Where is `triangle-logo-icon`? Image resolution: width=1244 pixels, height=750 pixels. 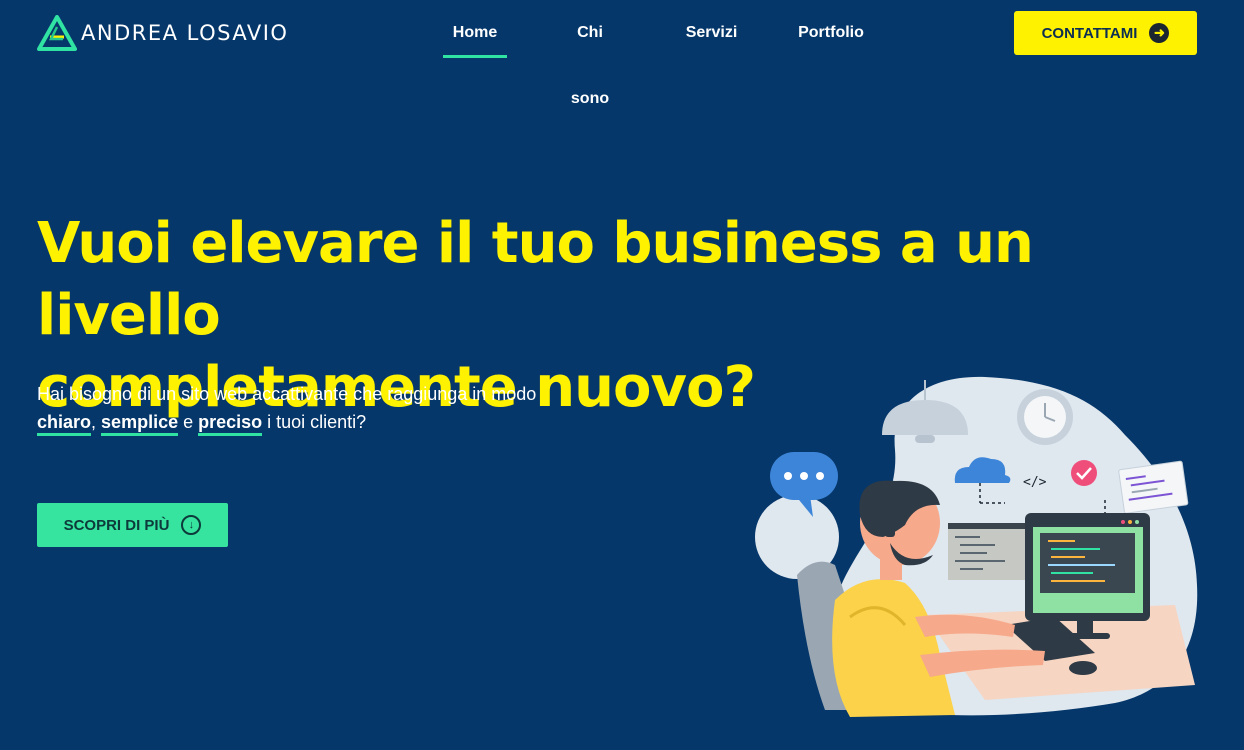
triangle-logo-icon is located at coordinates (57, 33).